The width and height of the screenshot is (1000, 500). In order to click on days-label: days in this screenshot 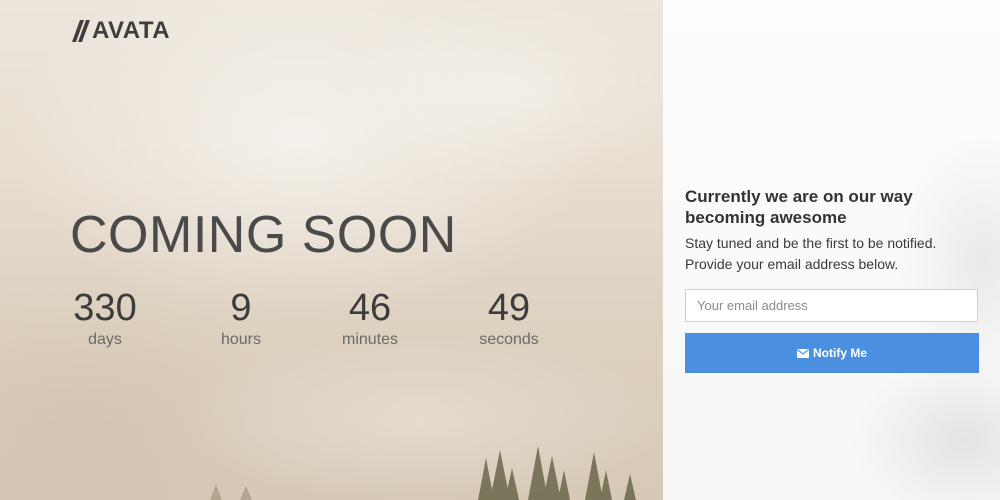, I will do `click(105, 339)`.